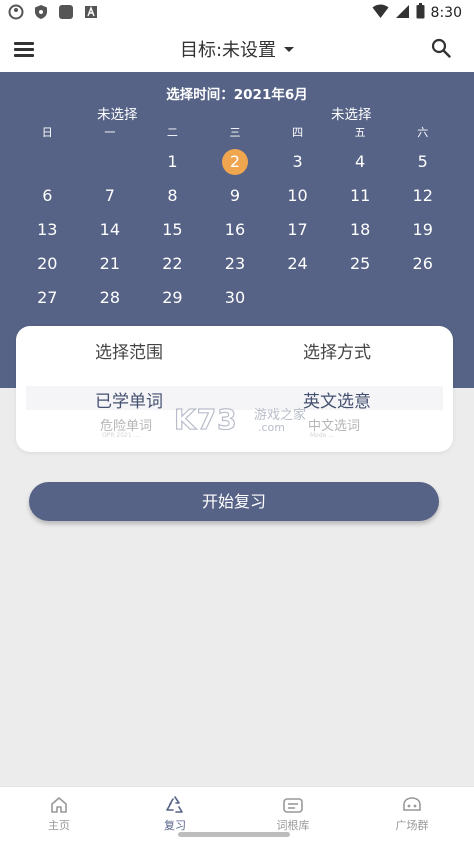 This screenshot has height=843, width=474. I want to click on calendar-day-number: 3, so click(297, 161).